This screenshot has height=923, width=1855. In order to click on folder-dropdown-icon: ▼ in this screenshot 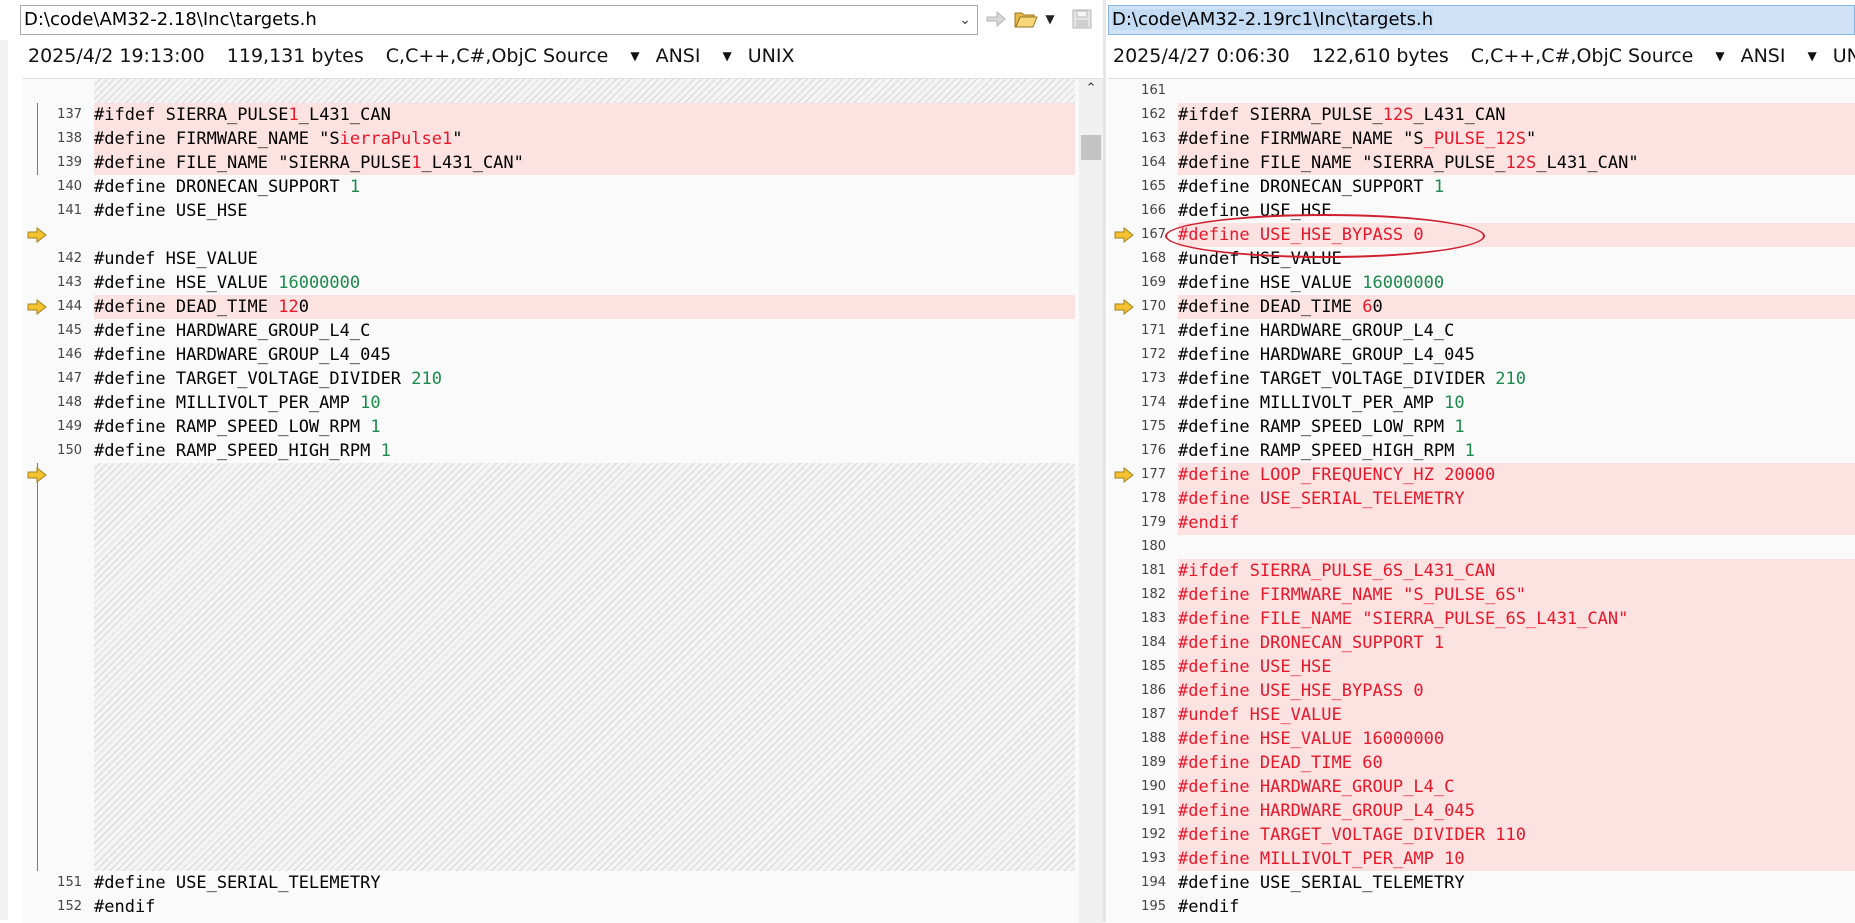, I will do `click(1050, 19)`.